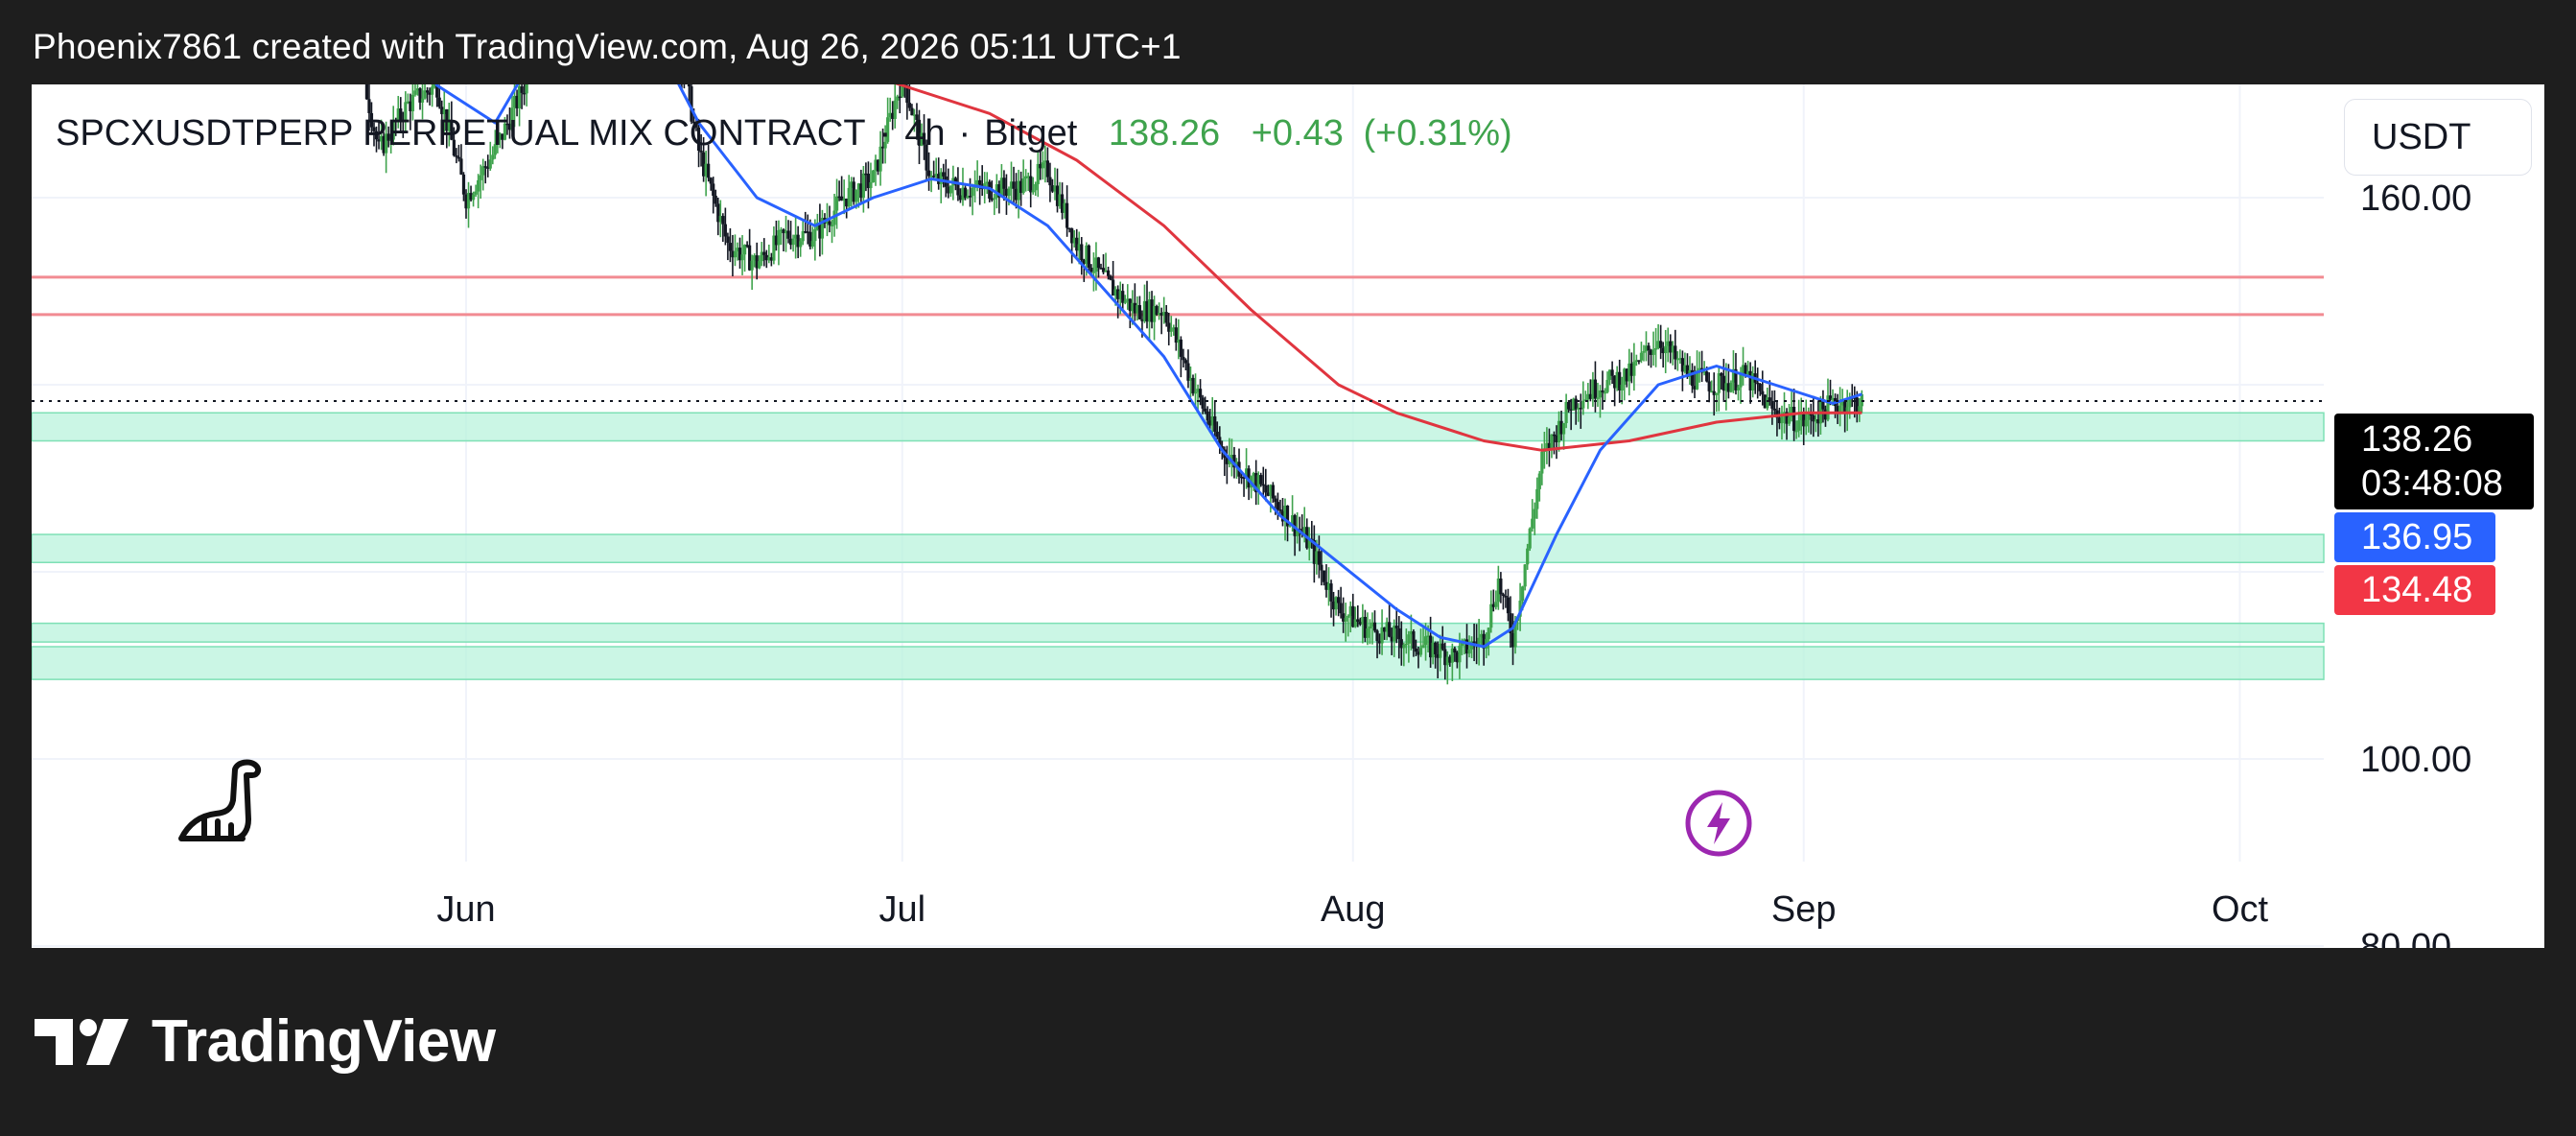  What do you see at coordinates (2415, 198) in the screenshot?
I see `y-tick-label: 160.00` at bounding box center [2415, 198].